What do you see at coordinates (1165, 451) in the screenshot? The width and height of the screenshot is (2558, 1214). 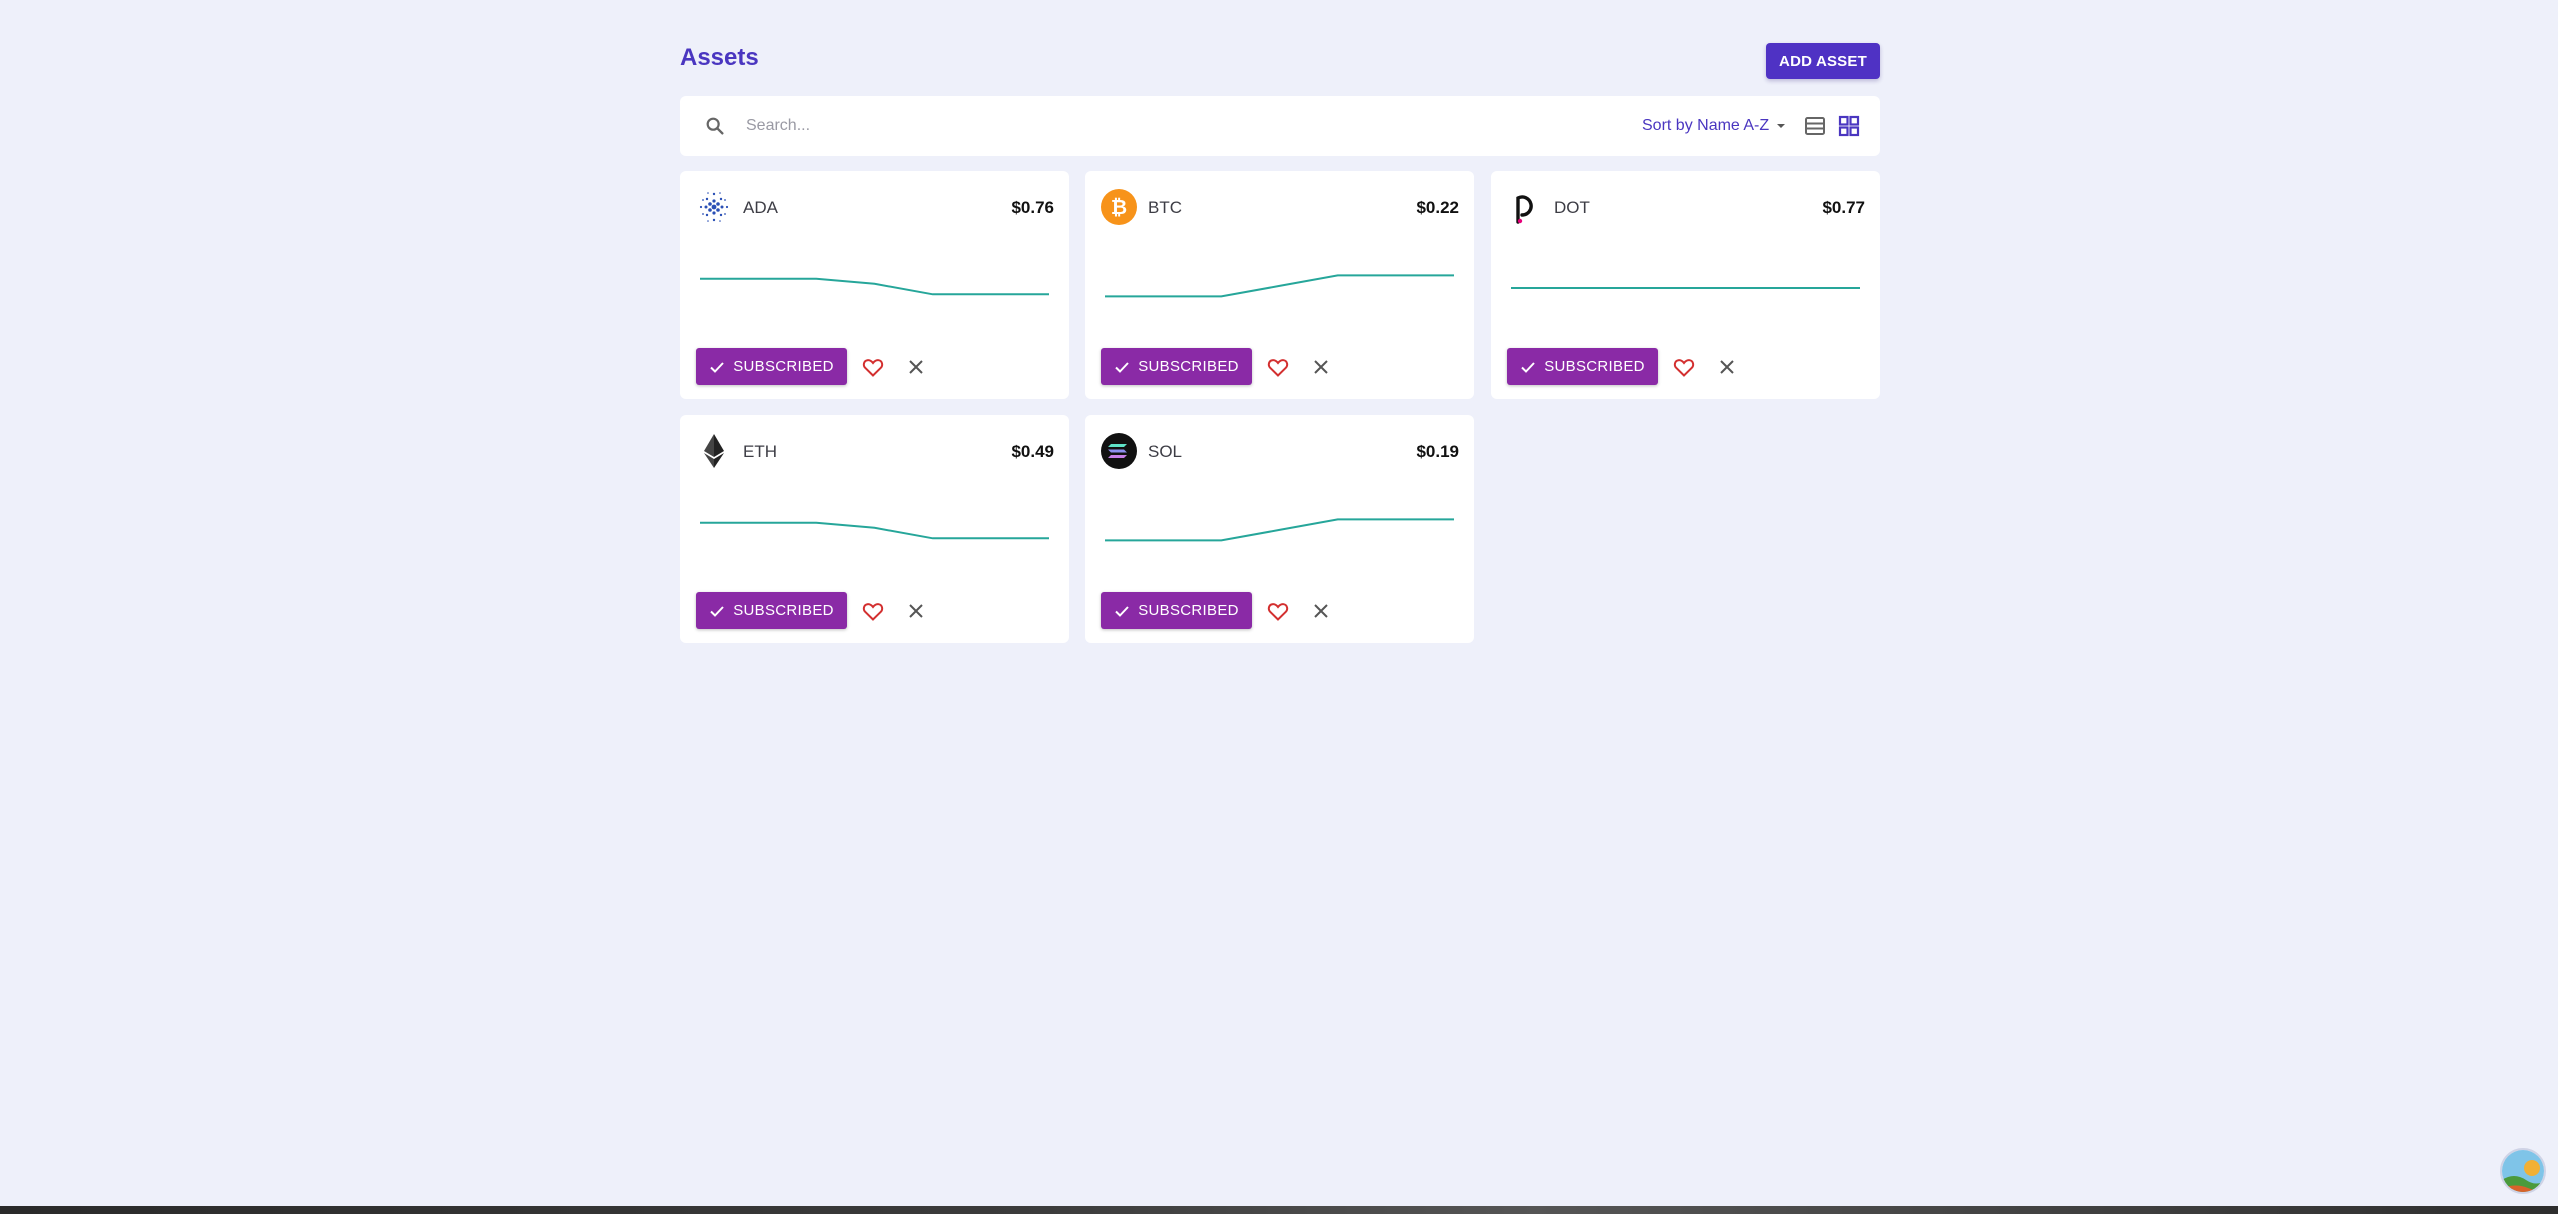 I see `asset-symbol: SOL` at bounding box center [1165, 451].